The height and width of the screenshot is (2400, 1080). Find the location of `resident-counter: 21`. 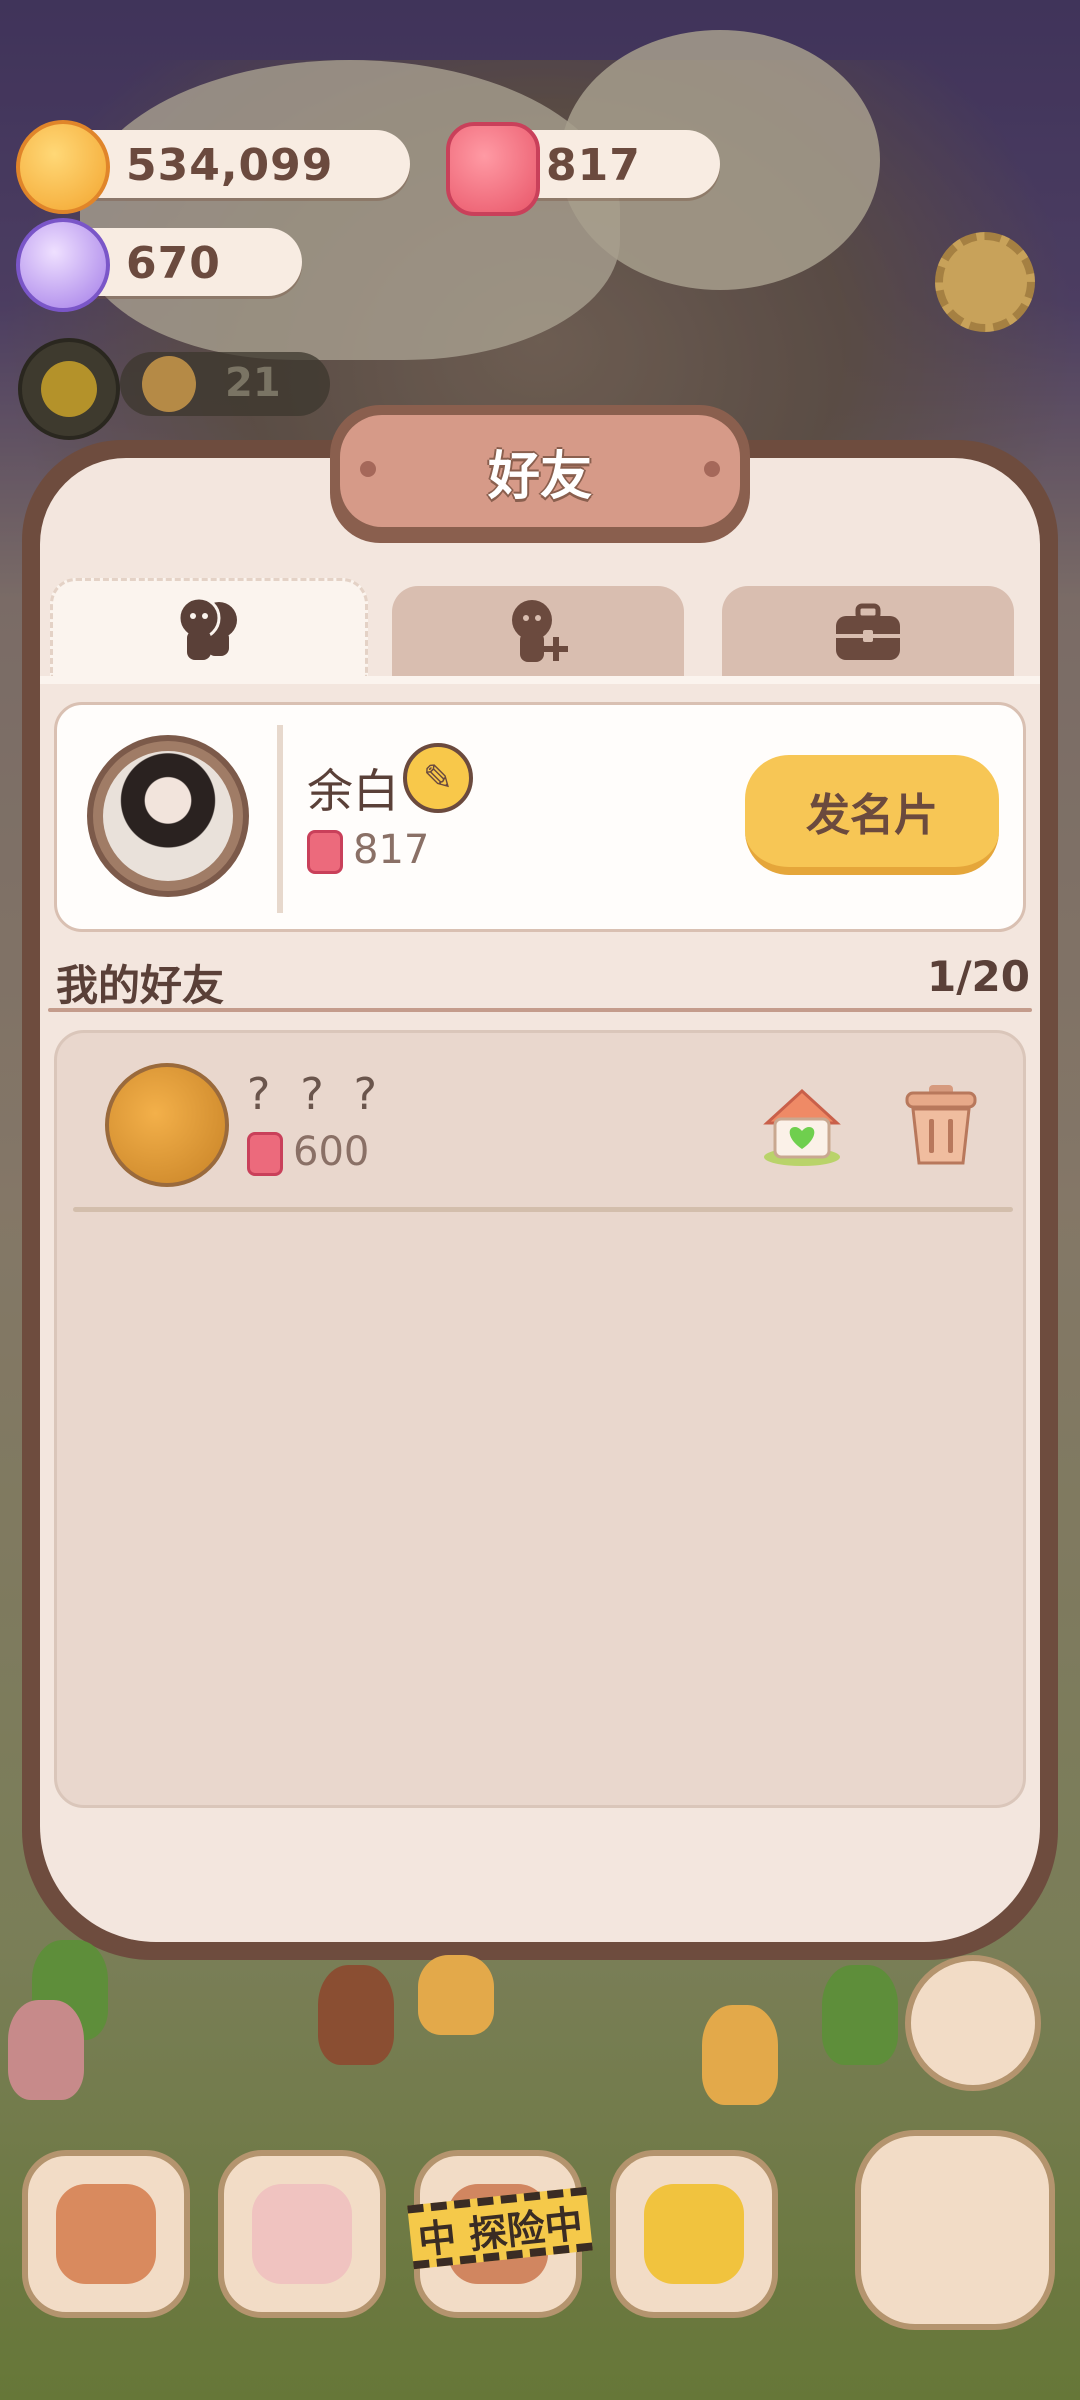

resident-counter: 21 is located at coordinates (225, 384).